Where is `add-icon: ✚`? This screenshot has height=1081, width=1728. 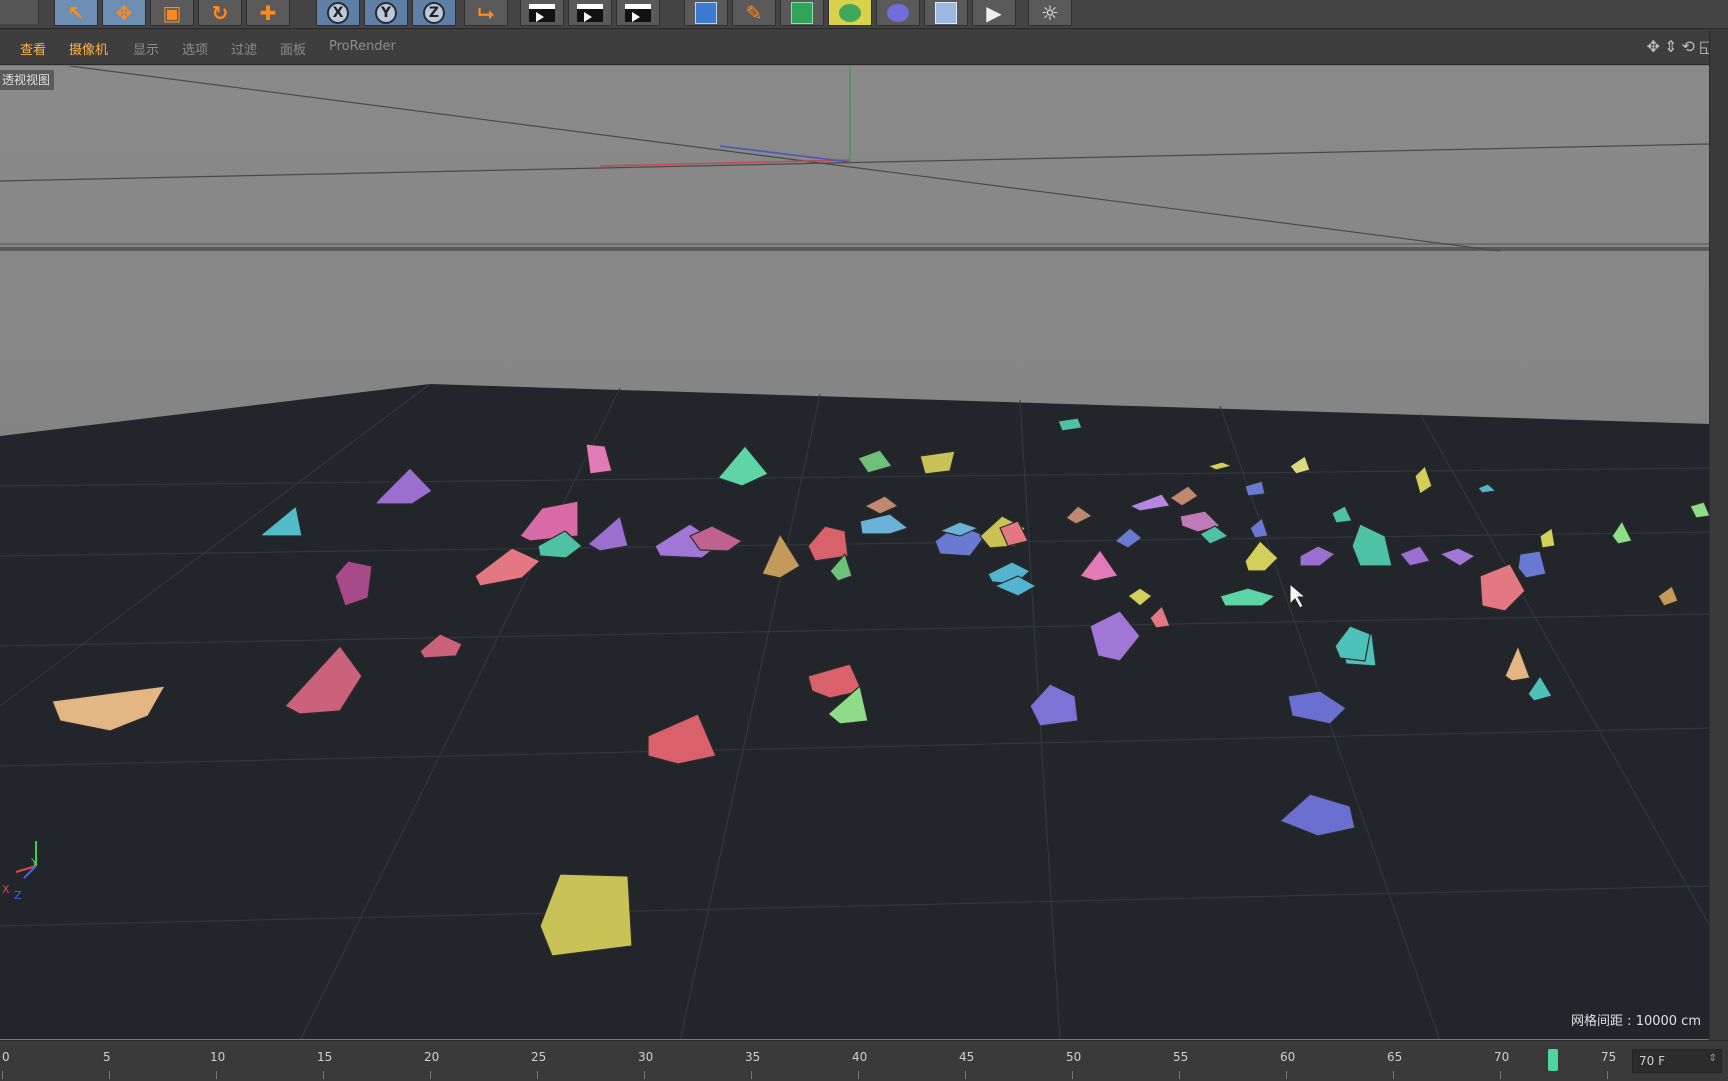
add-icon: ✚ is located at coordinates (268, 13).